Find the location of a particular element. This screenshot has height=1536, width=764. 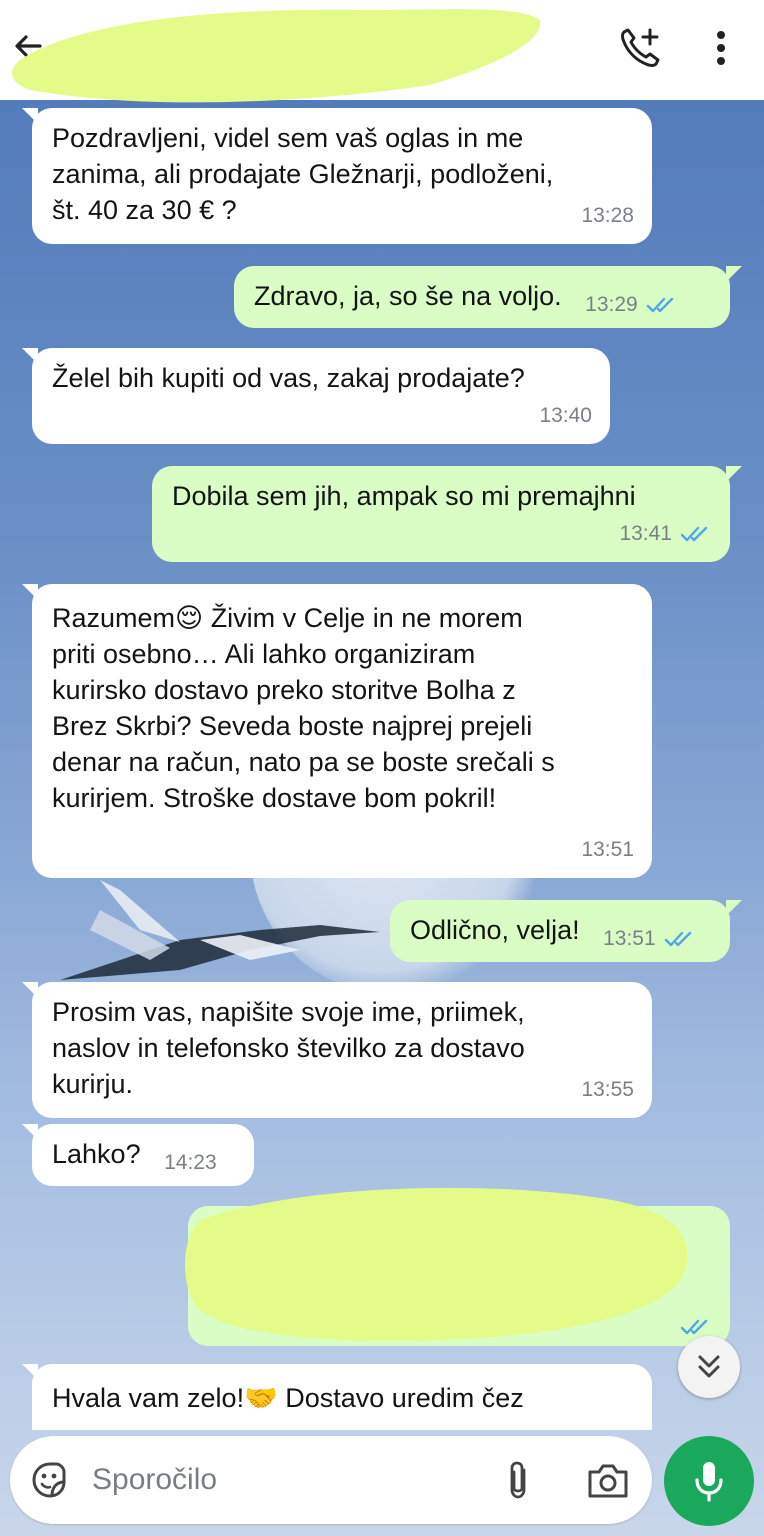

handshake-emoji: 🤝 is located at coordinates (261, 1398).